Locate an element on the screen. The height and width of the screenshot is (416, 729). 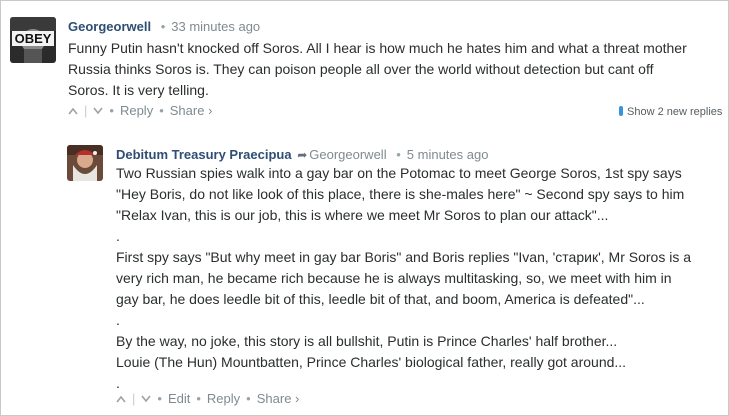
obey-poster-avatar-icon: OBEY is located at coordinates (33, 40).